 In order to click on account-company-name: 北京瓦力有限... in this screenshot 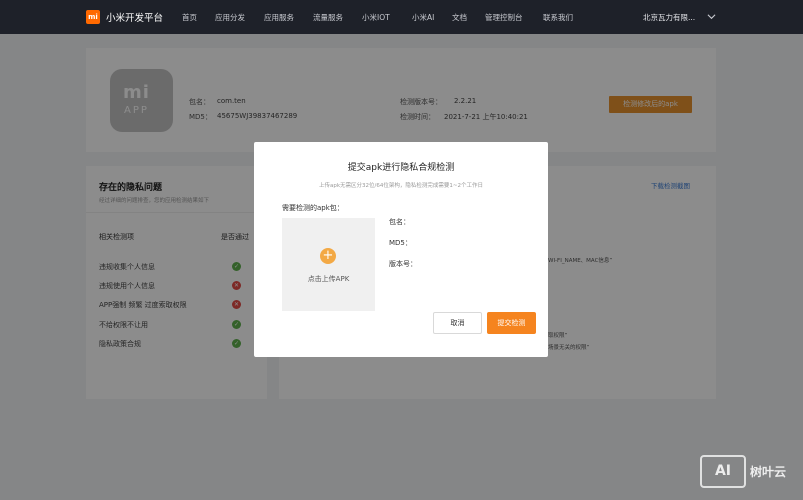, I will do `click(669, 17)`.